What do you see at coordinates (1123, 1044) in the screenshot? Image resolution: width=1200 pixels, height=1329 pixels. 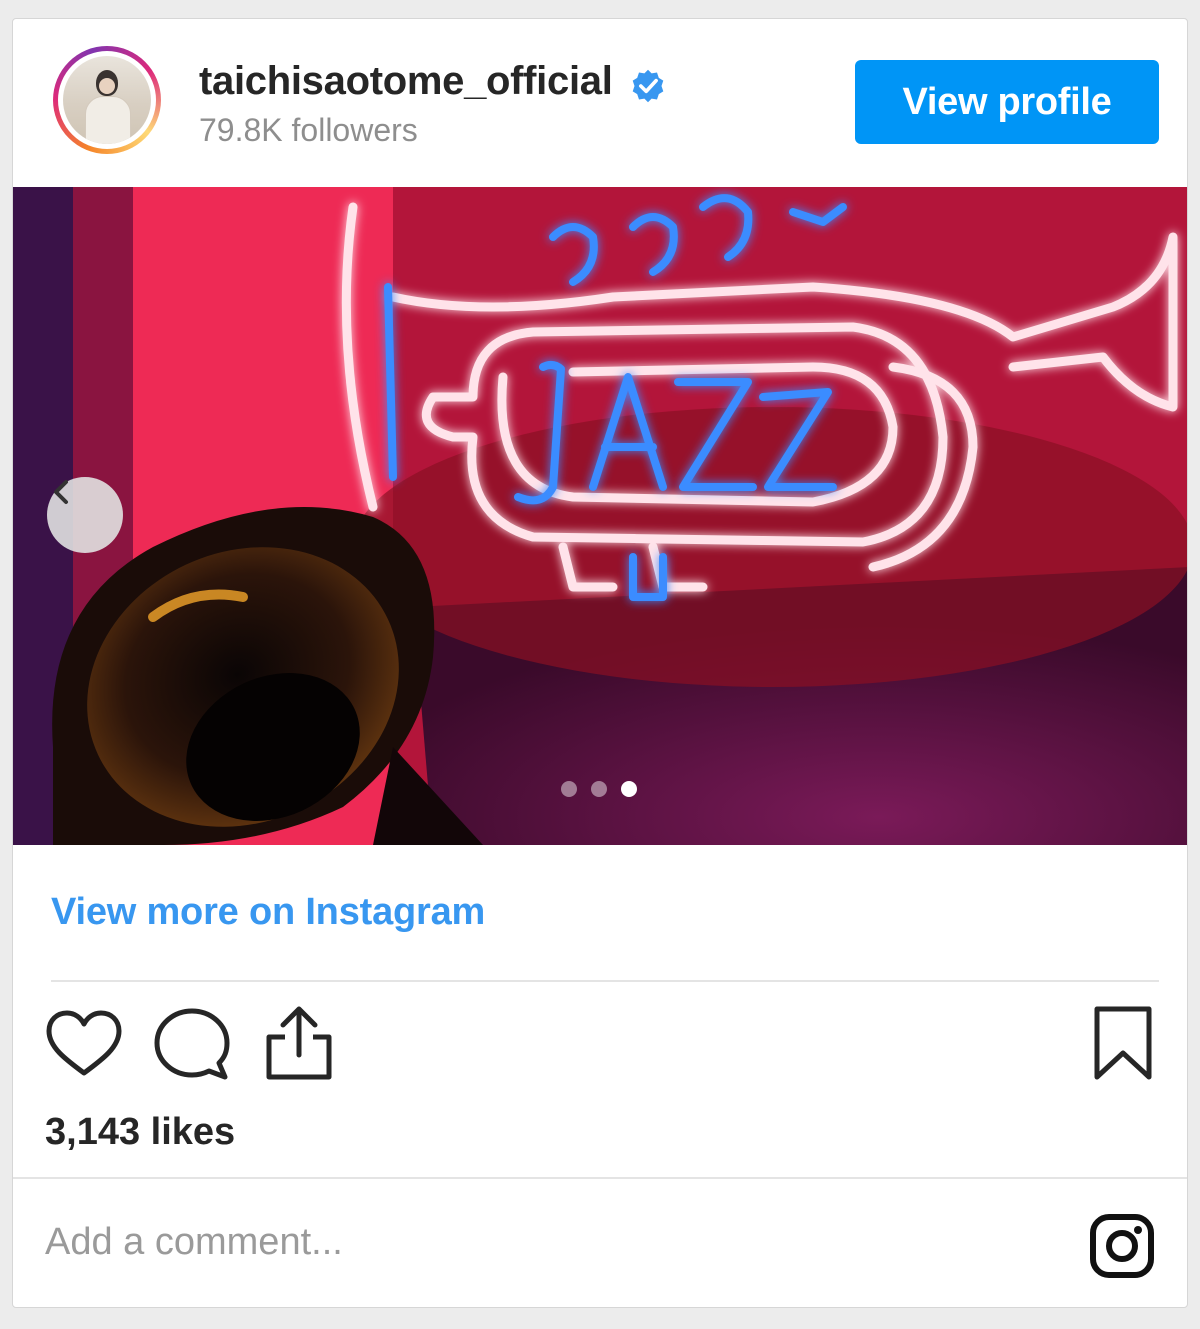 I see `bookmark-icon` at bounding box center [1123, 1044].